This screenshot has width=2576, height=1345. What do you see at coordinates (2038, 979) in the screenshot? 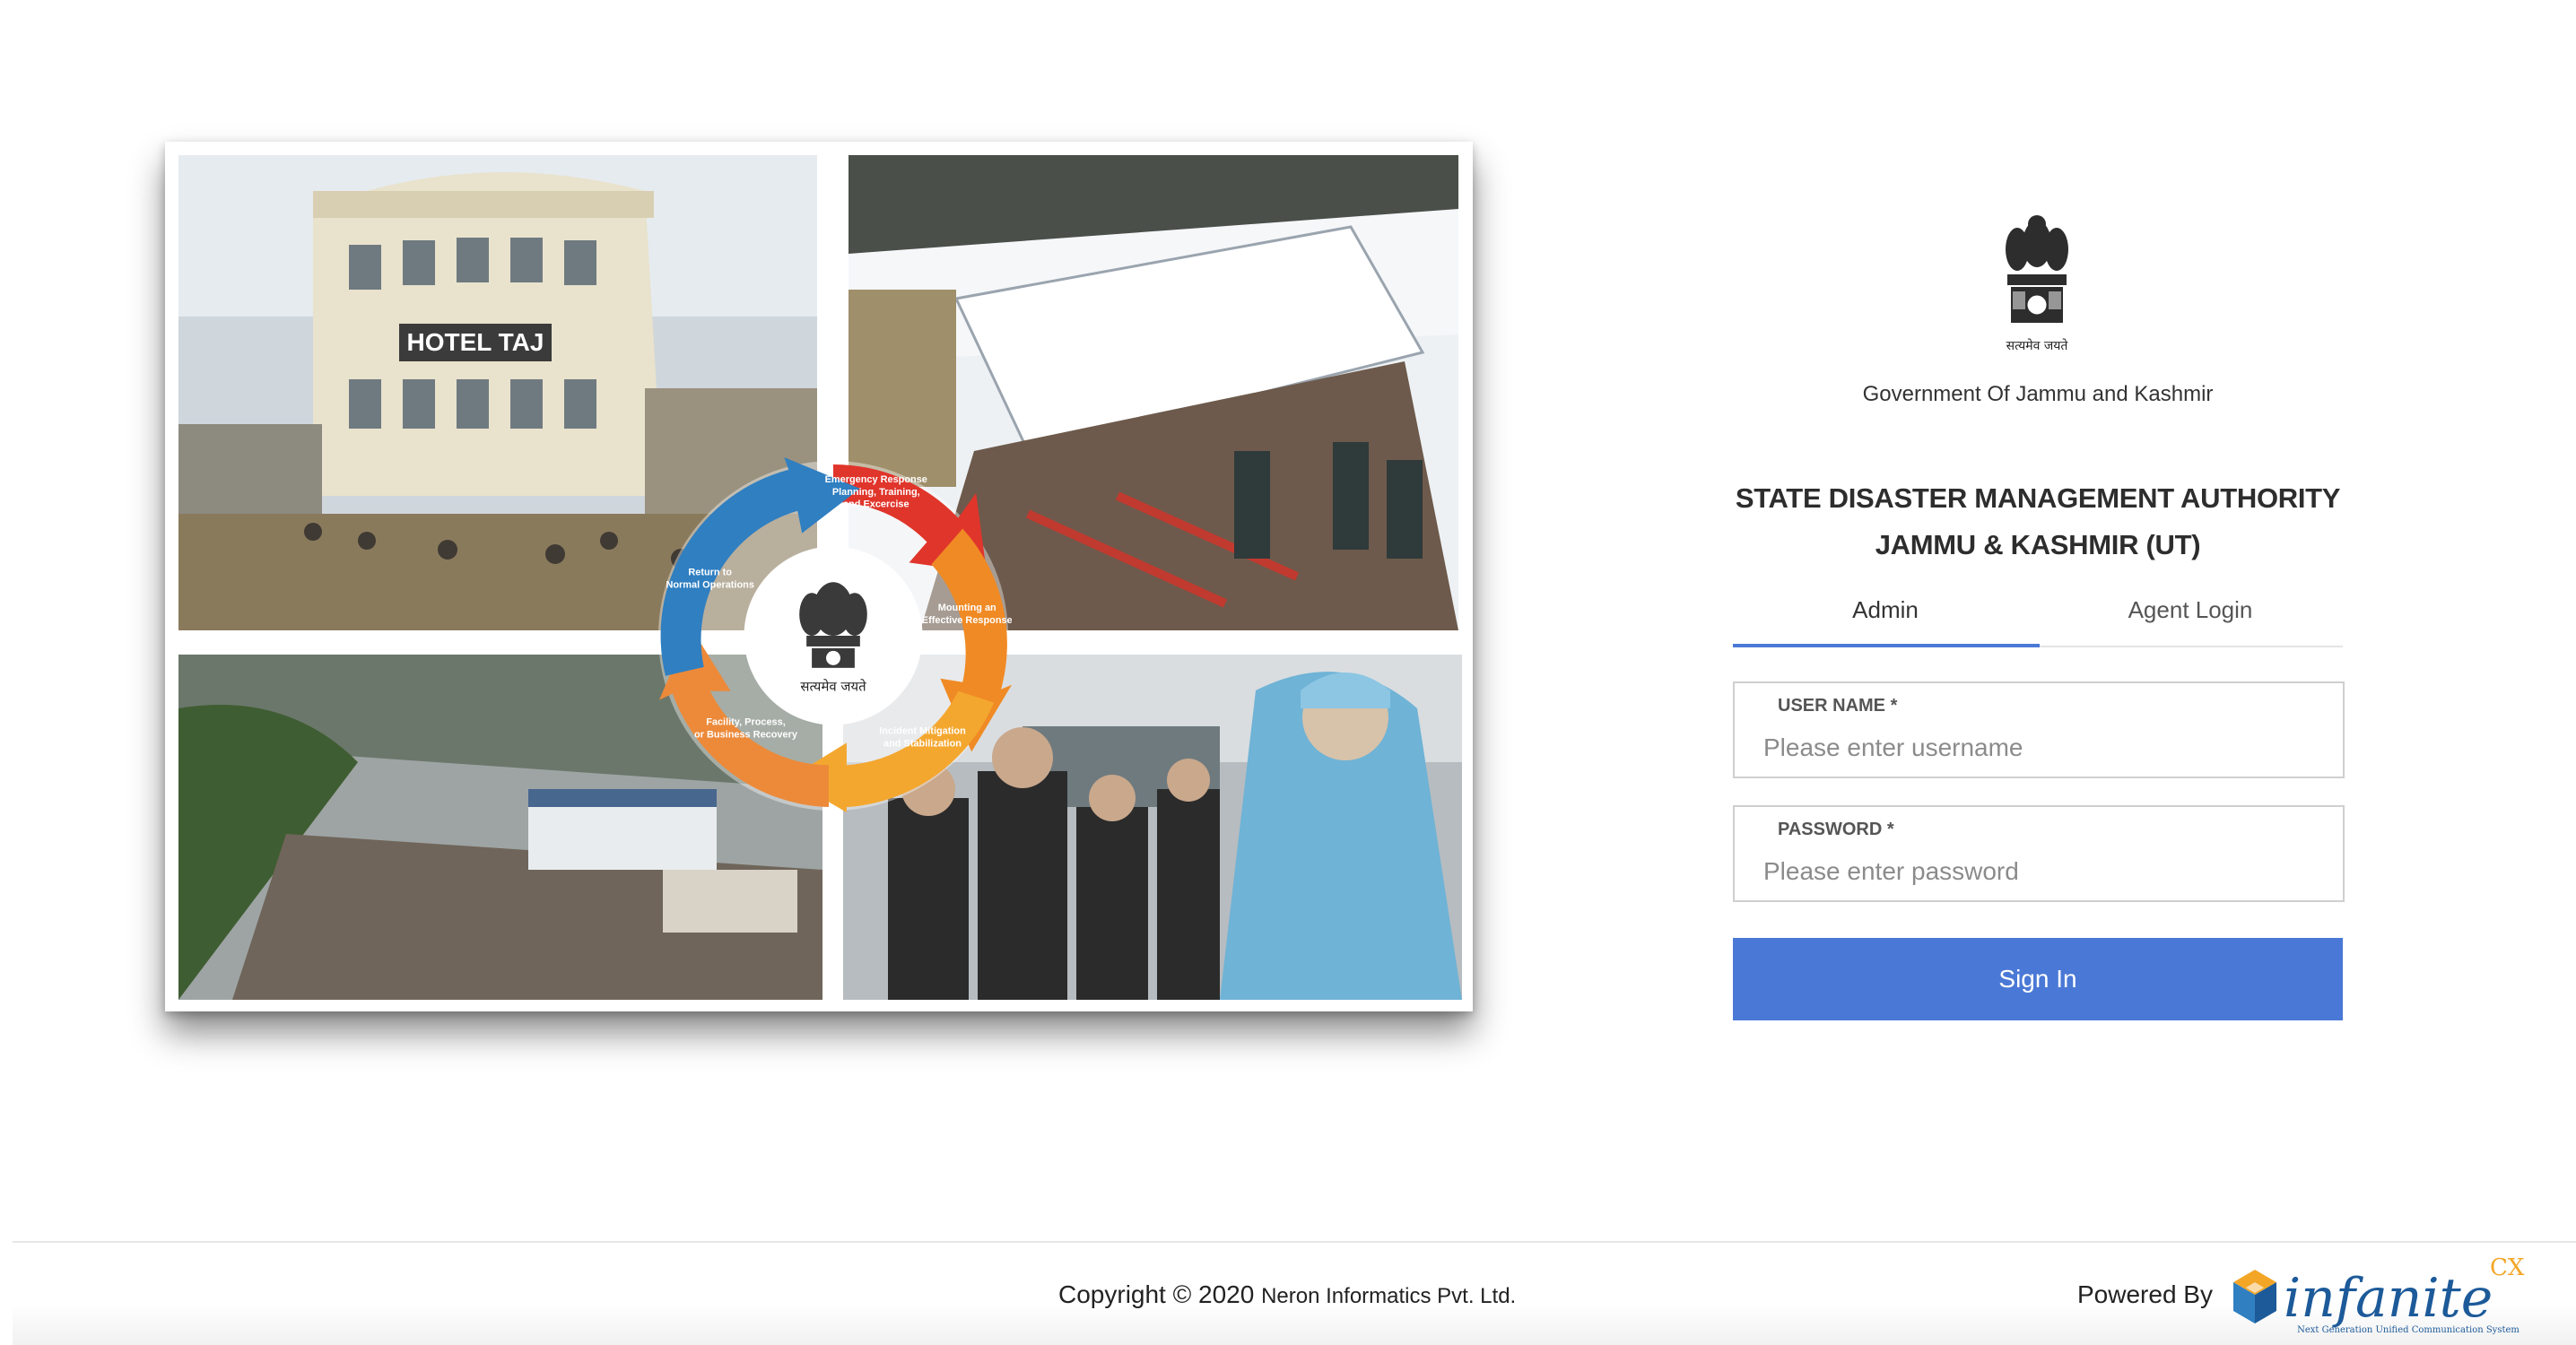
I see `sign-in-button: Sign In` at bounding box center [2038, 979].